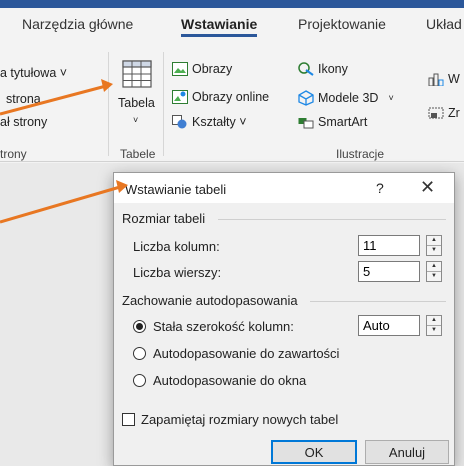 The height and width of the screenshot is (466, 464). What do you see at coordinates (444, 24) in the screenshot?
I see `tab-layout: Układ` at bounding box center [444, 24].